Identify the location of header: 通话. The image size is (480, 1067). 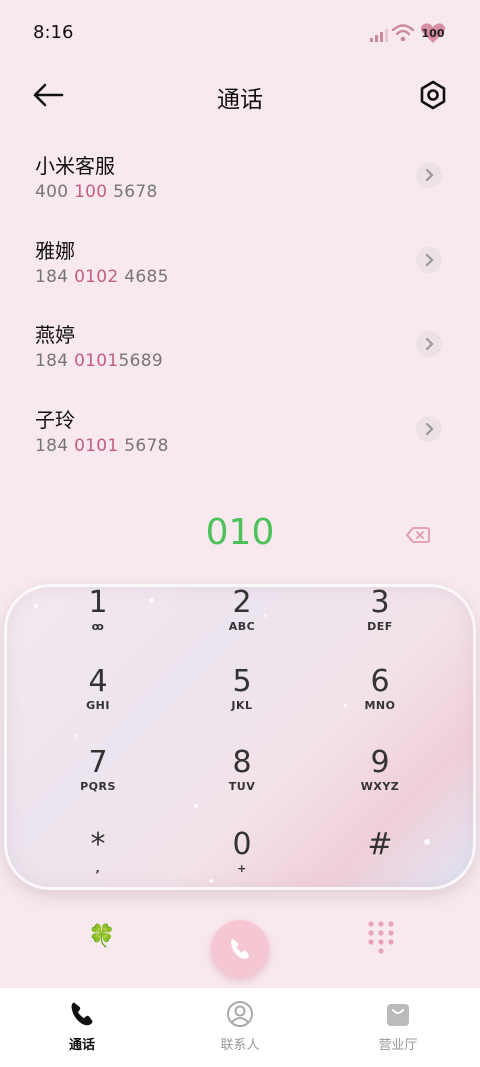
(240, 95).